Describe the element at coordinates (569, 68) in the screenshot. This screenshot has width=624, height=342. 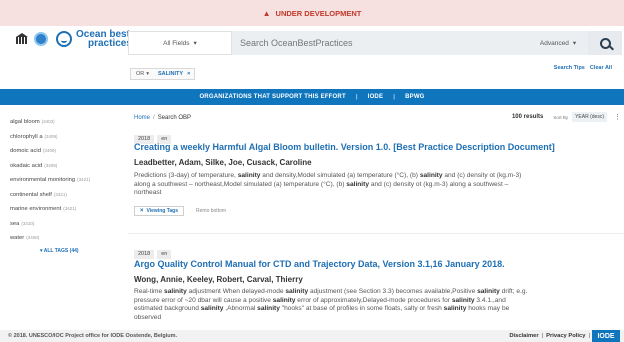
I see `search-tips-link: Search Tips` at that location.